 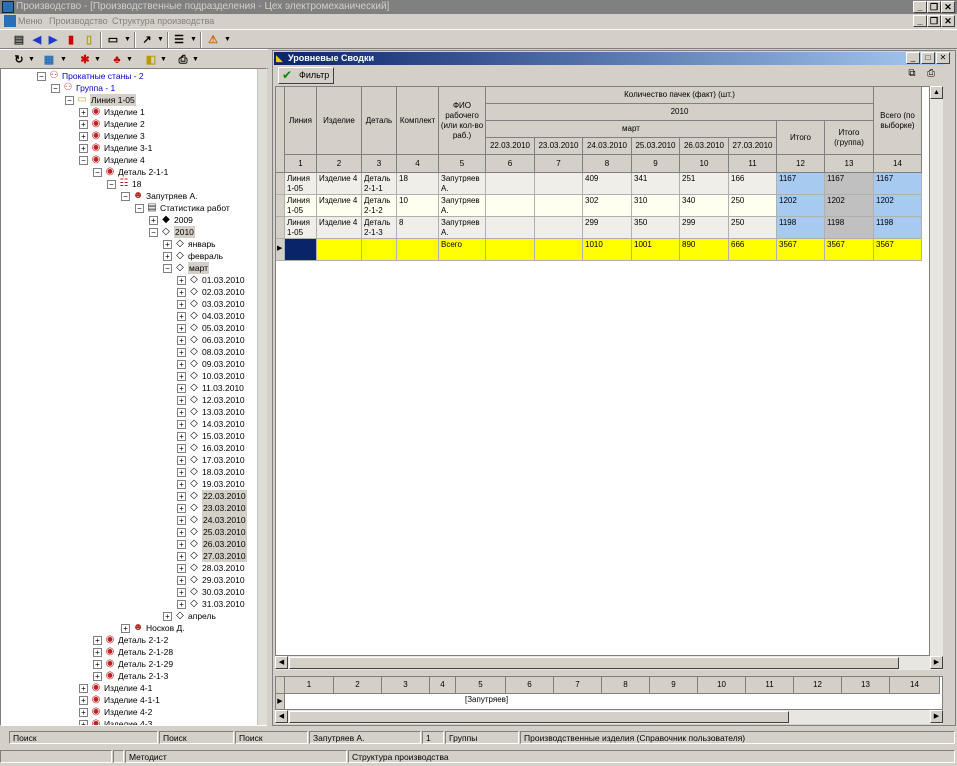 I want to click on menu-item-structure: Структура производства, so click(x=163, y=21).